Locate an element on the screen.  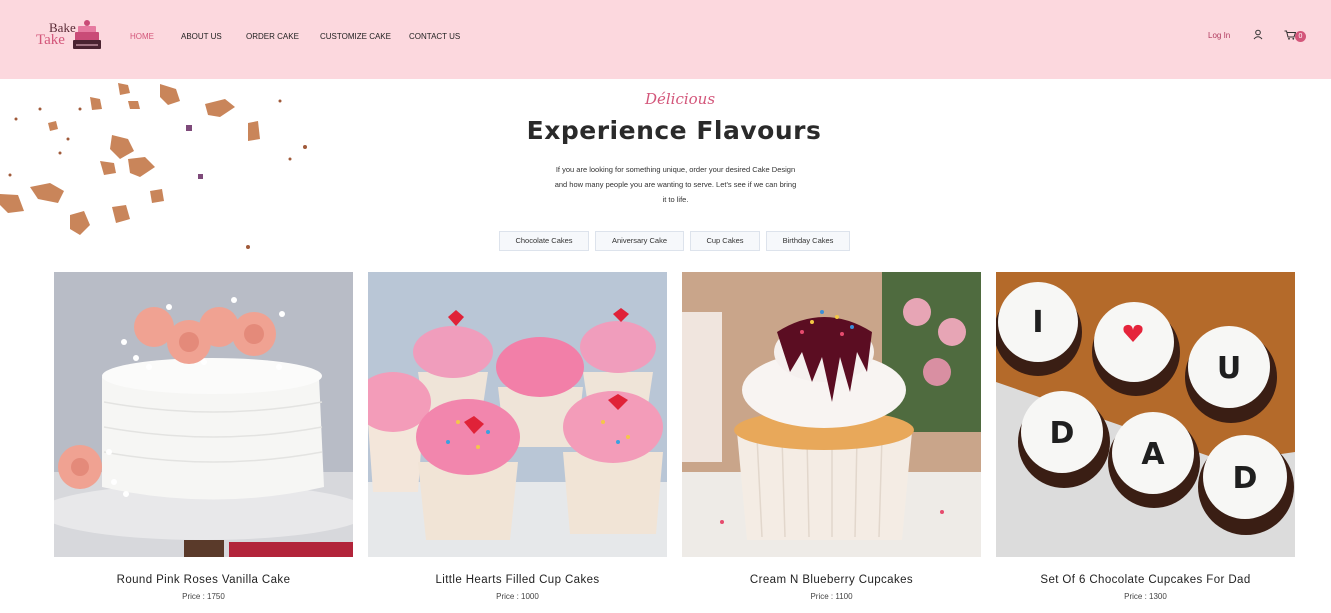
product-name: Round Pink Roses Vanilla Cake is located at coordinates (203, 580).